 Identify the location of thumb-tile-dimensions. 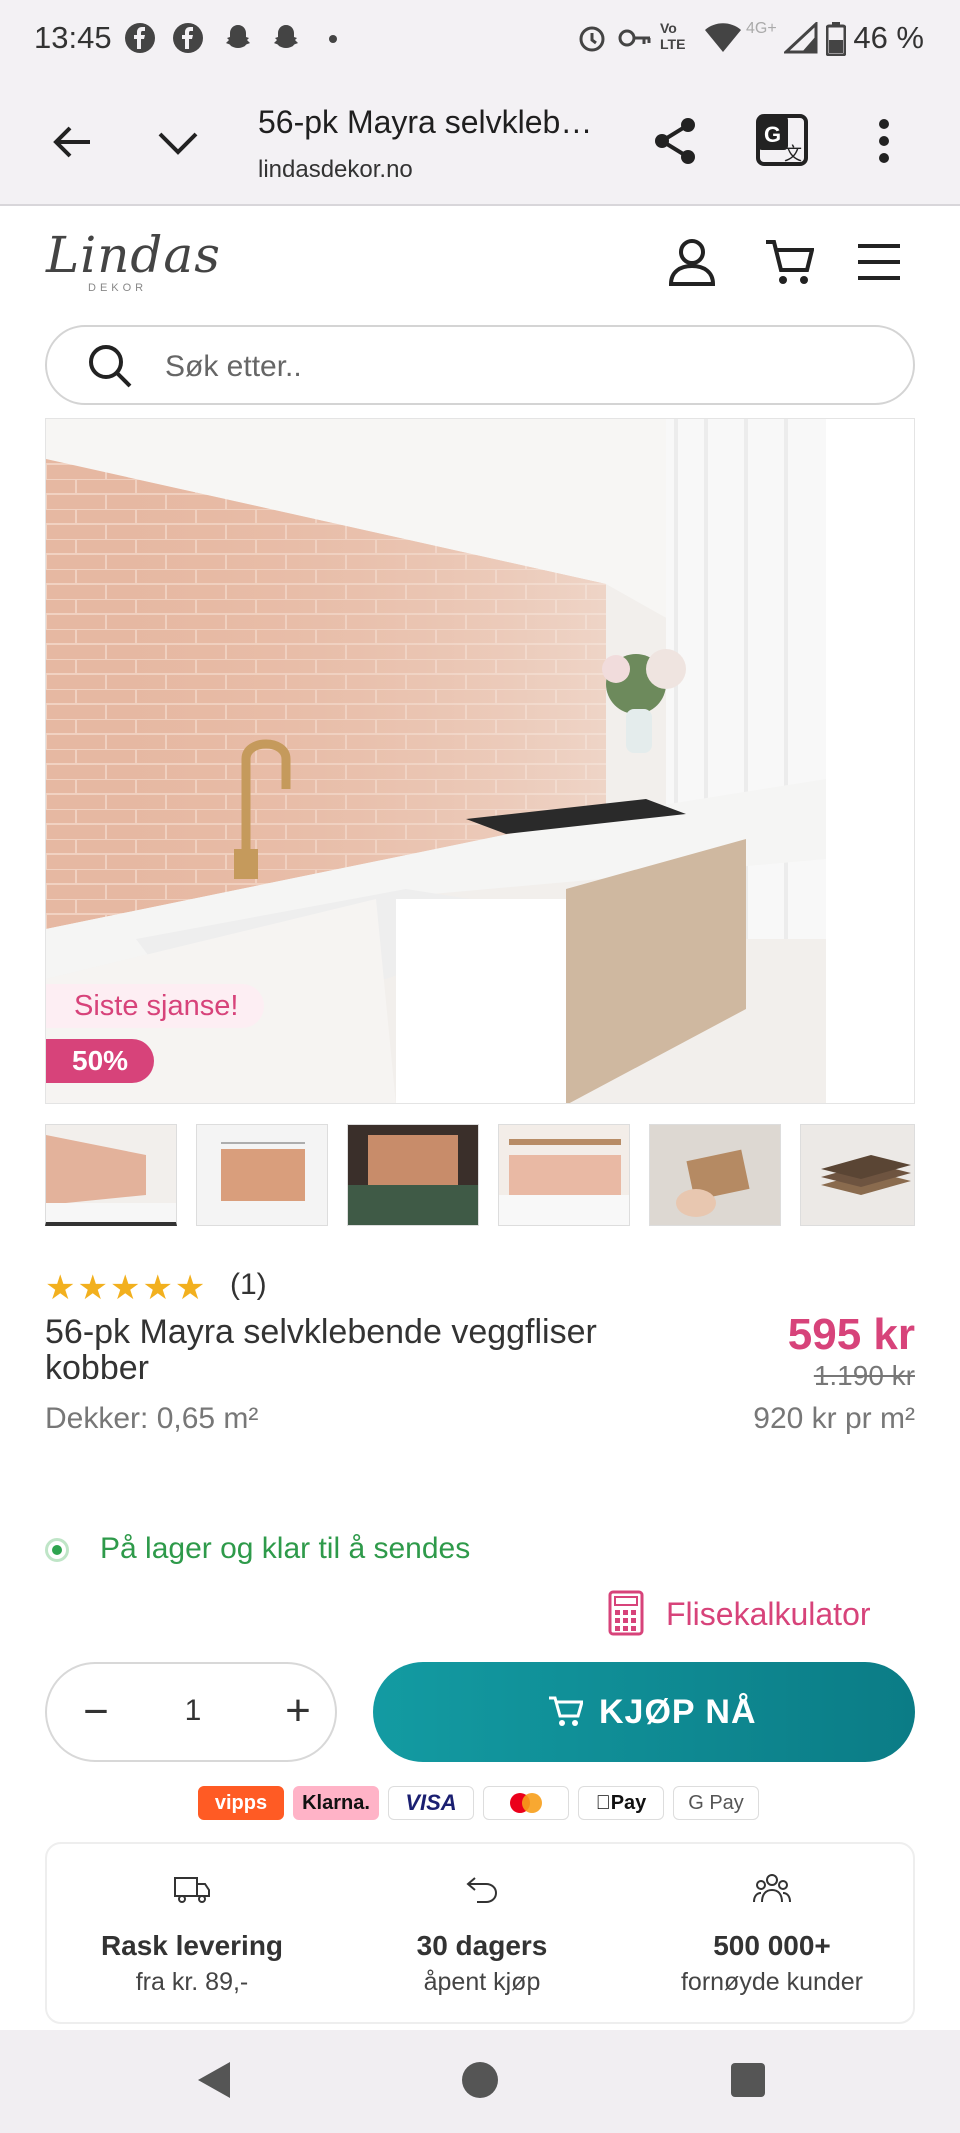
(262, 1175).